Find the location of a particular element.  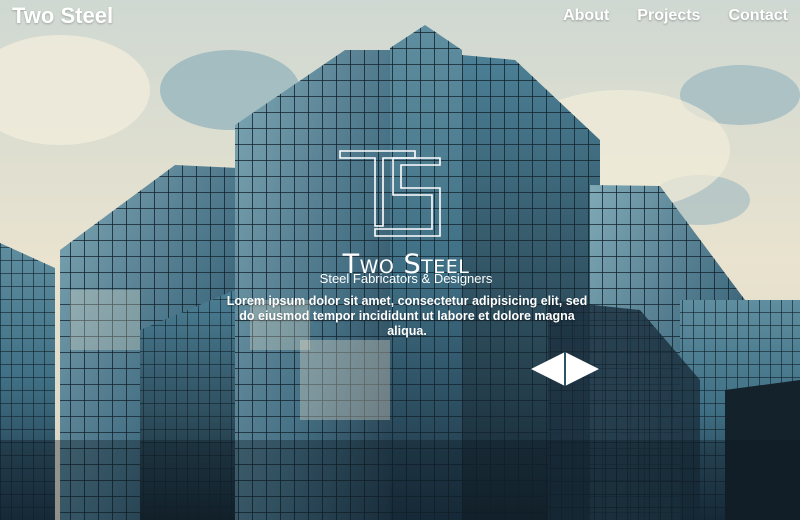

main-nav: About Projects Contact is located at coordinates (675, 16).